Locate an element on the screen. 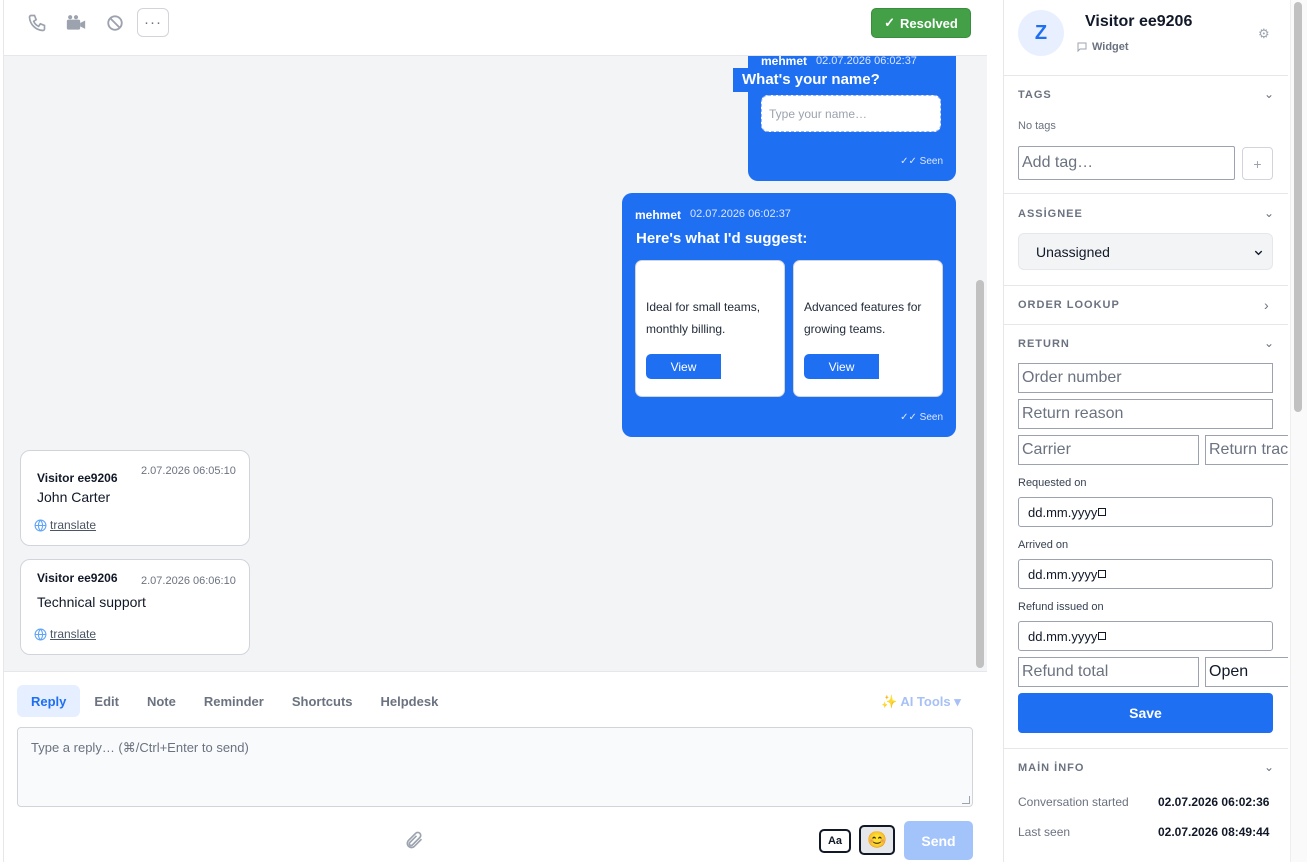 This screenshot has height=862, width=1307. tab-reminder: Reminder is located at coordinates (234, 701).